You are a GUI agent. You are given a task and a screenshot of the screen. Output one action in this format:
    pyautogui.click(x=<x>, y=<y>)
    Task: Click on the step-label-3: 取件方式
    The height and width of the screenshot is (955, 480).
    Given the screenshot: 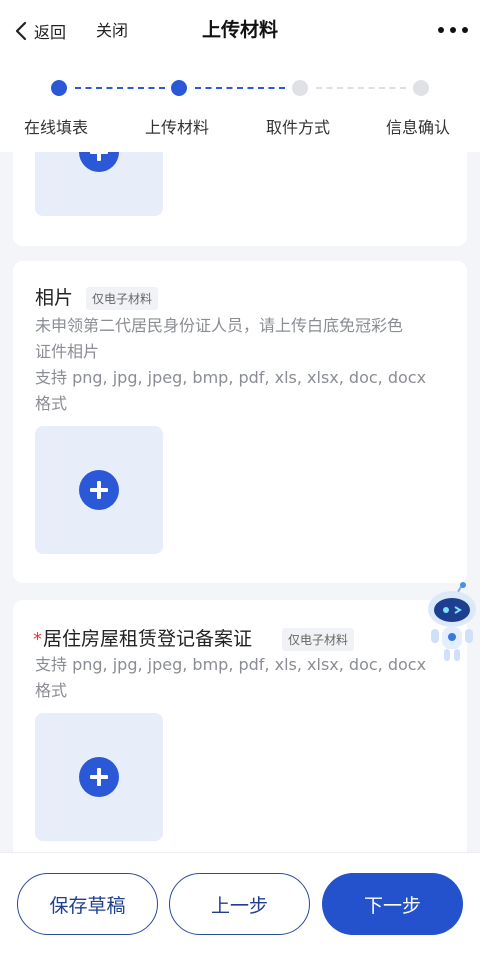 What is the action you would take?
    pyautogui.click(x=298, y=127)
    